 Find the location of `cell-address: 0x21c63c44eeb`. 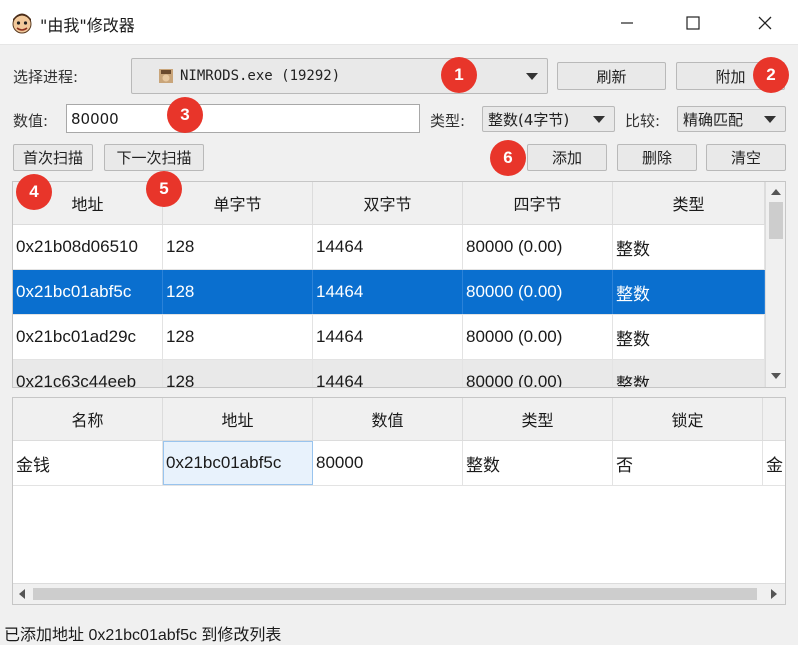

cell-address: 0x21c63c44eeb is located at coordinates (88, 373).